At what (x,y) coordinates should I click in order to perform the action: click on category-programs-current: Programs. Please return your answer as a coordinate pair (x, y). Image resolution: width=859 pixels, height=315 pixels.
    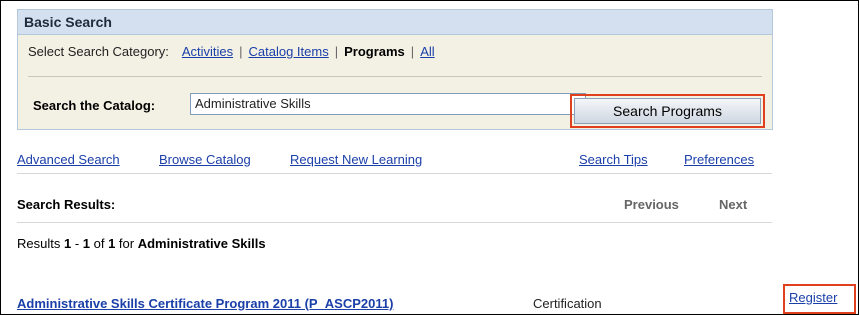
    Looking at the image, I should click on (374, 51).